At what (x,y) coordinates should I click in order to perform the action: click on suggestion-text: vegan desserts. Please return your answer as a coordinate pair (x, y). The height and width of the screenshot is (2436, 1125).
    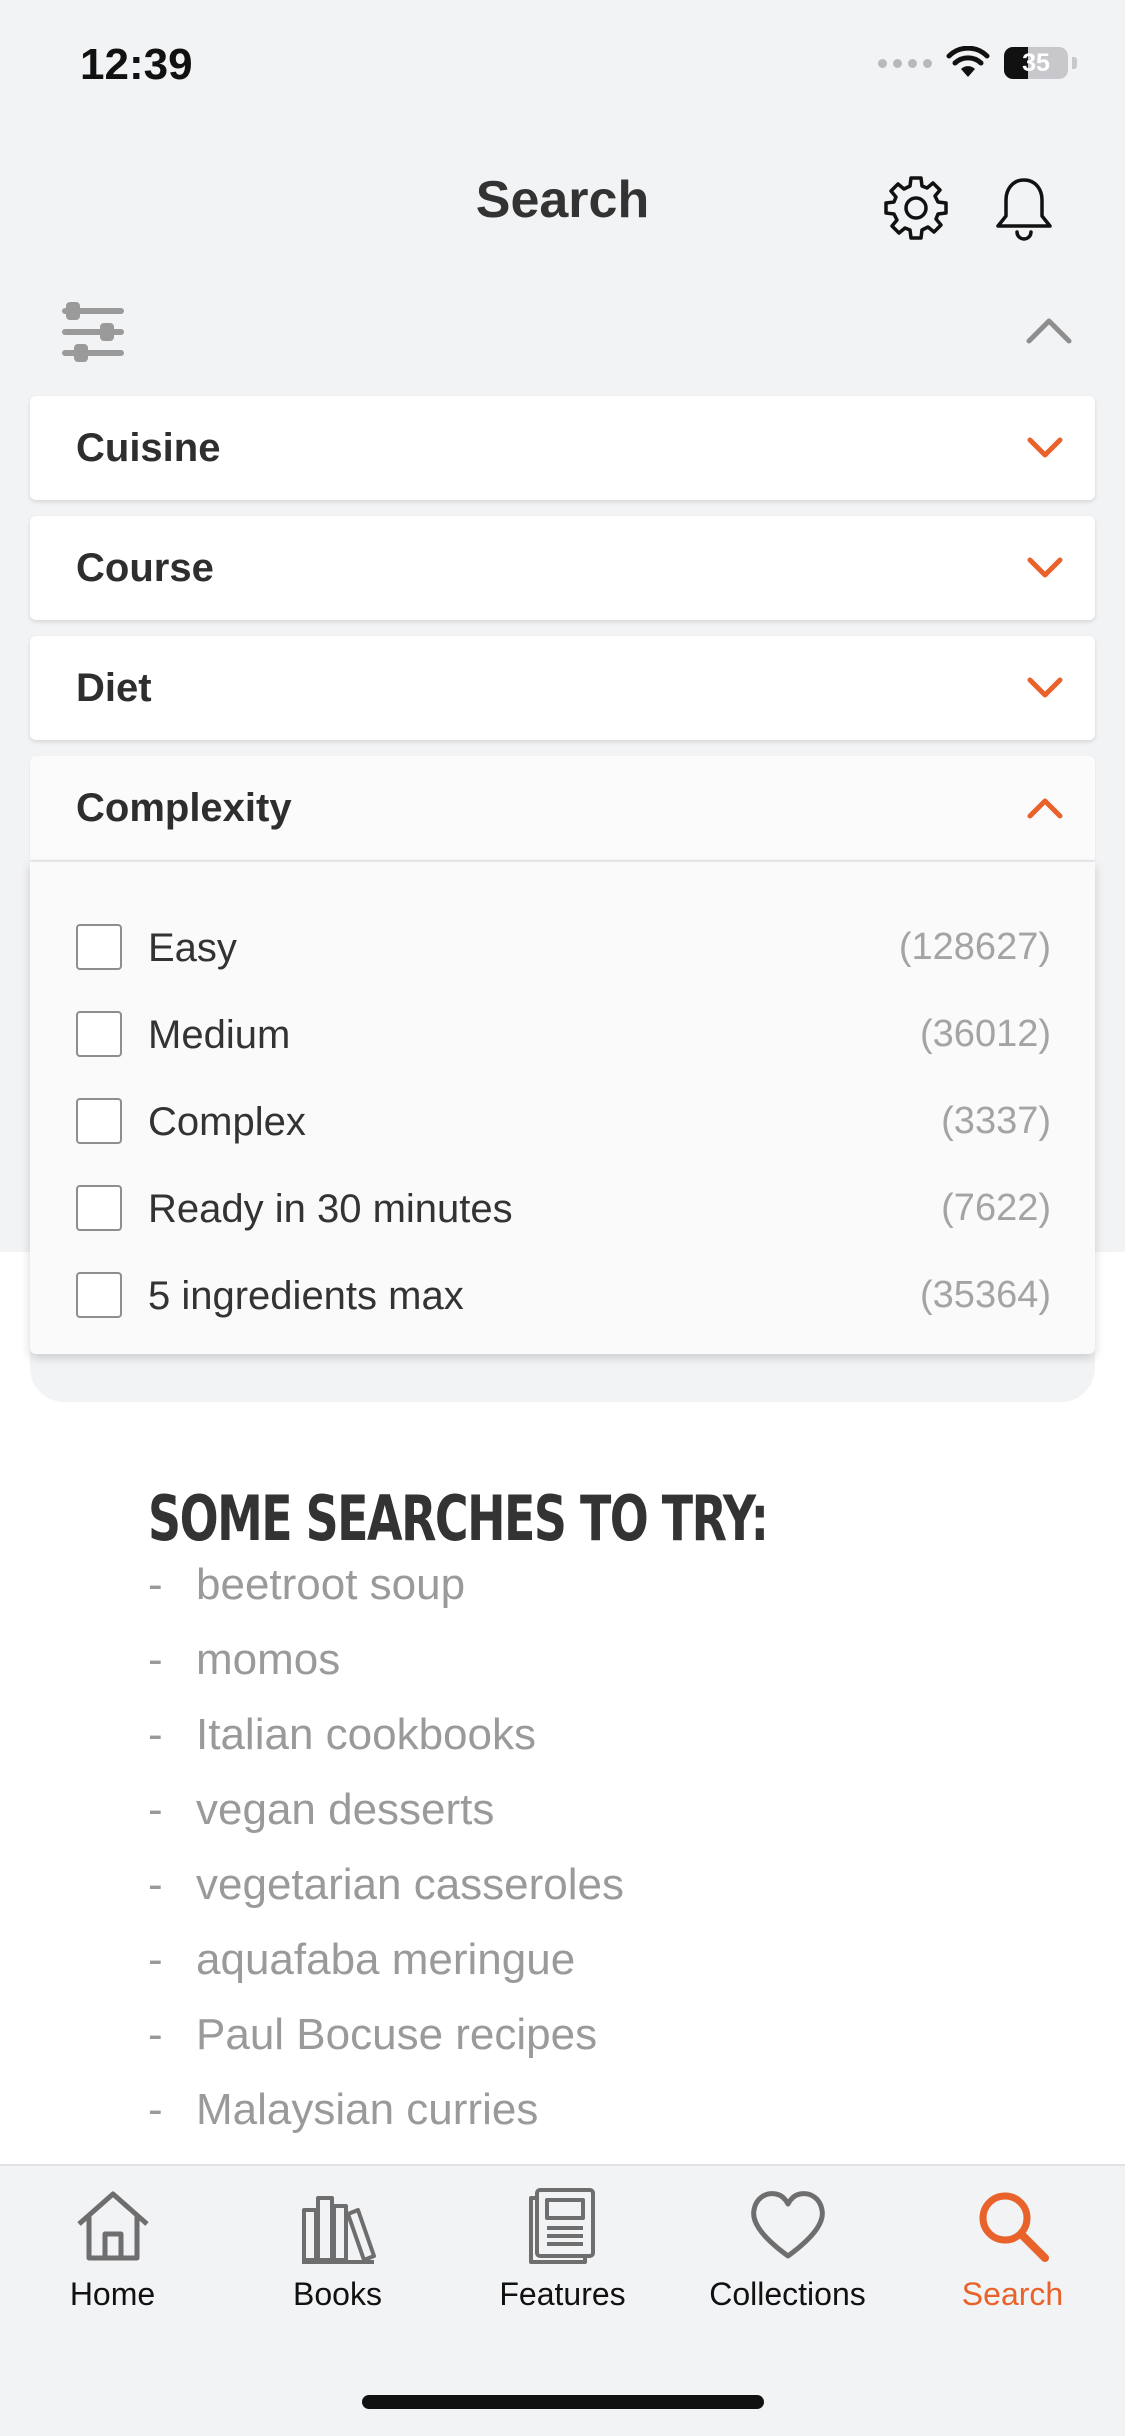
    Looking at the image, I should click on (345, 1809).